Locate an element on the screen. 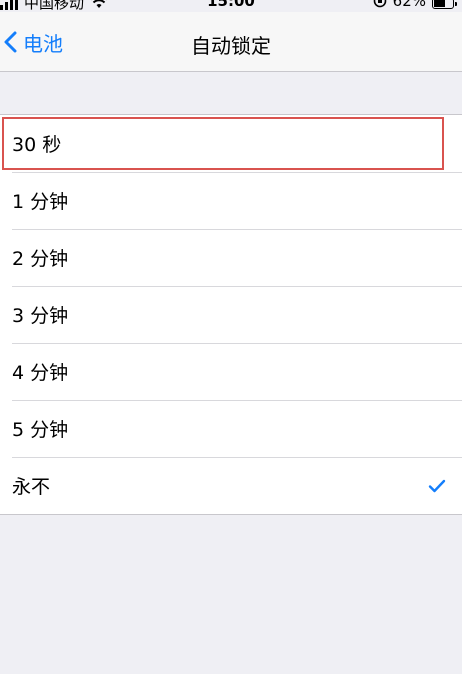 The width and height of the screenshot is (462, 674). option-label: 2 分钟 is located at coordinates (40, 259).